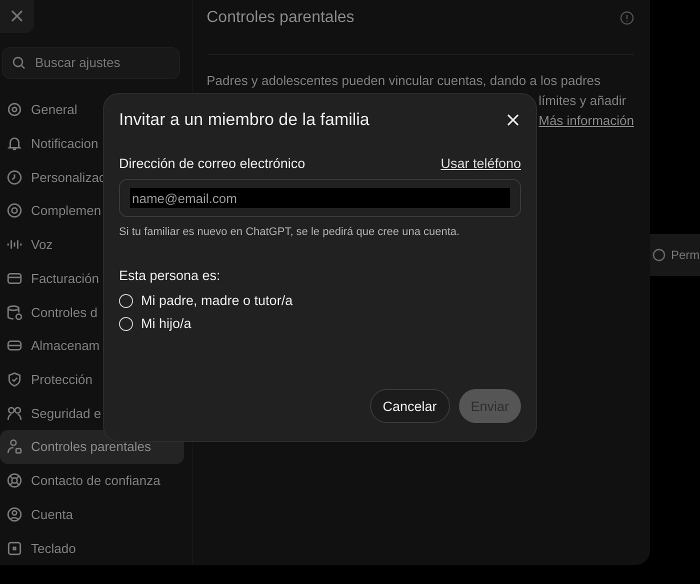 This screenshot has width=700, height=584. Describe the element at coordinates (92, 515) in the screenshot. I see `sidebar-item: Cuenta` at that location.